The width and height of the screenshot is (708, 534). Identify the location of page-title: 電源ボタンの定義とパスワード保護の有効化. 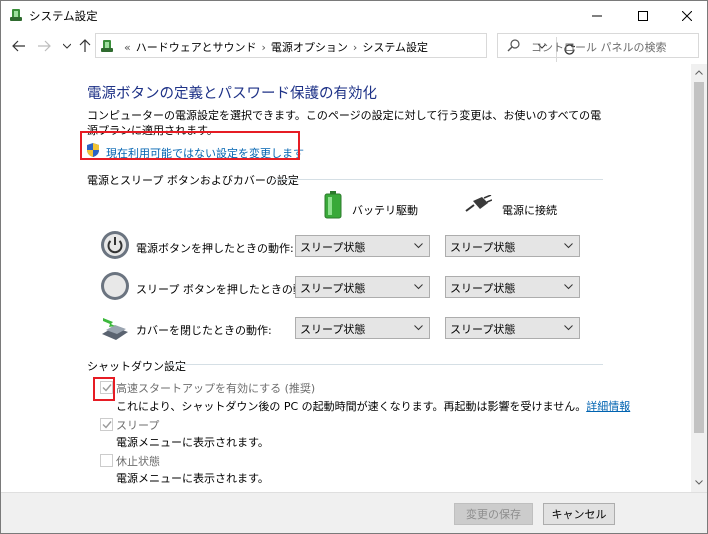
(232, 94).